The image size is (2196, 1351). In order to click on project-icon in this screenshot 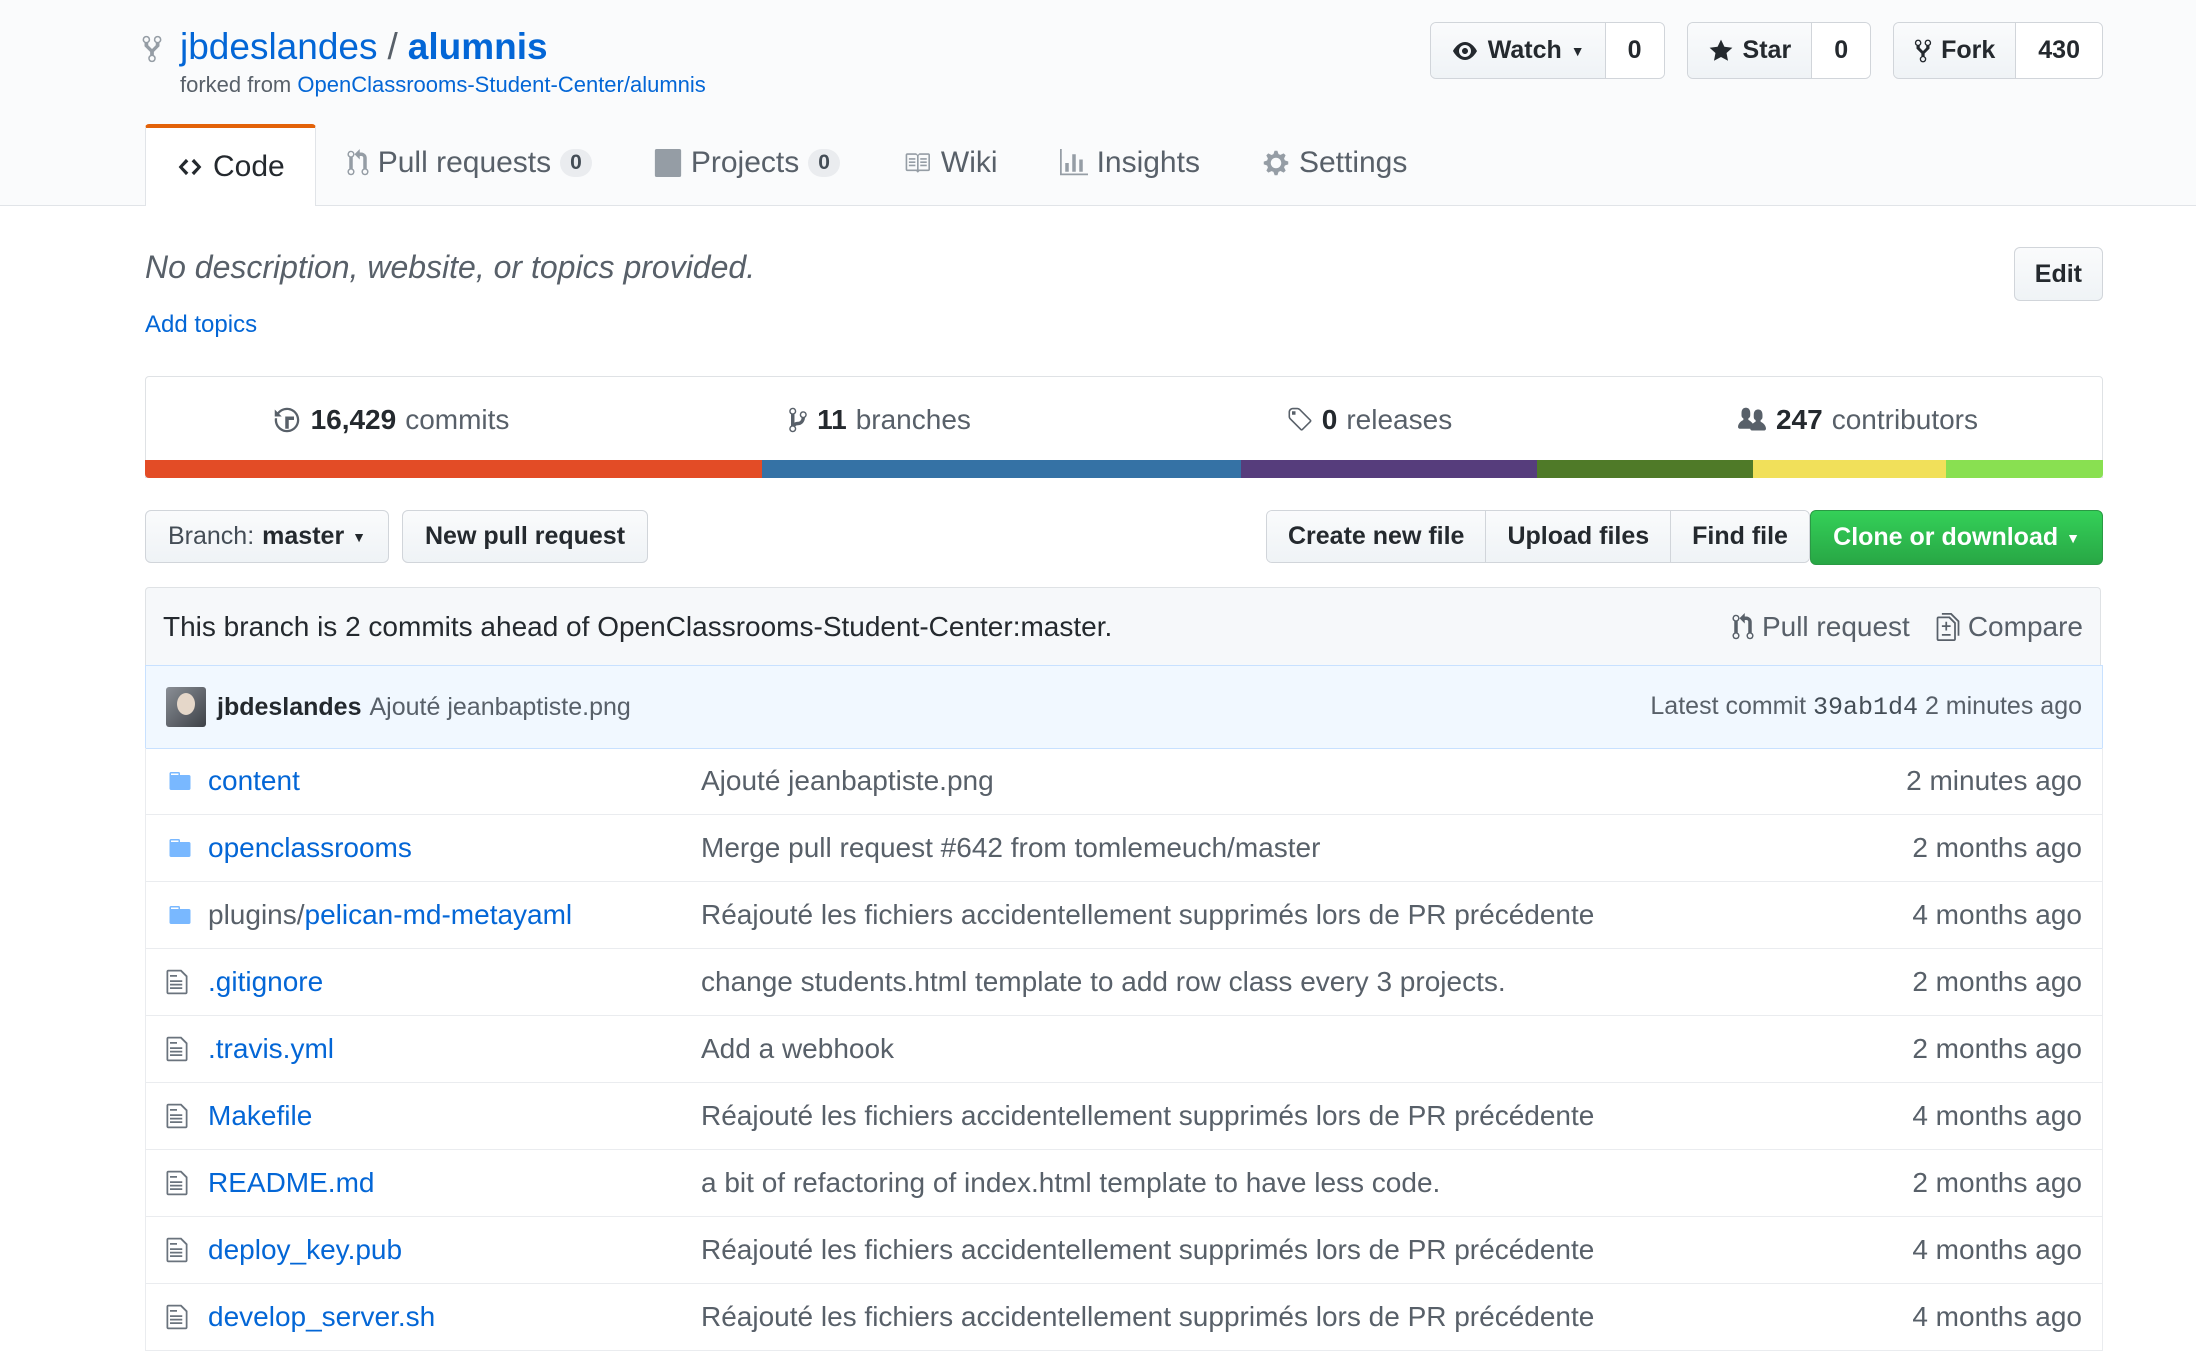, I will do `click(667, 163)`.